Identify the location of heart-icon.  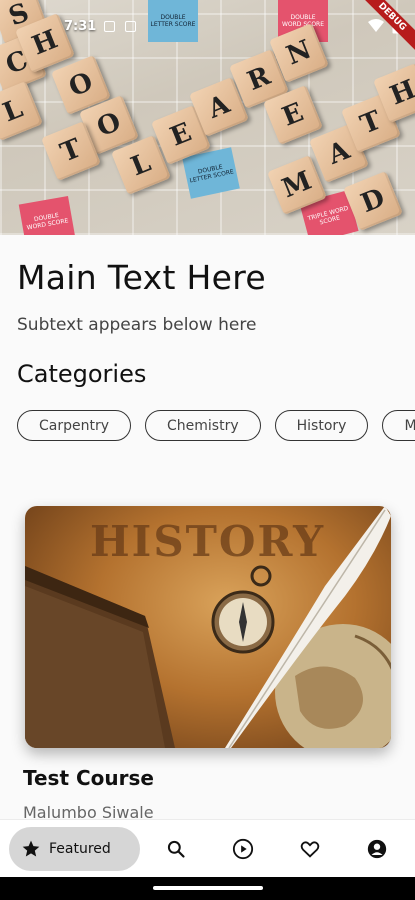
(310, 849).